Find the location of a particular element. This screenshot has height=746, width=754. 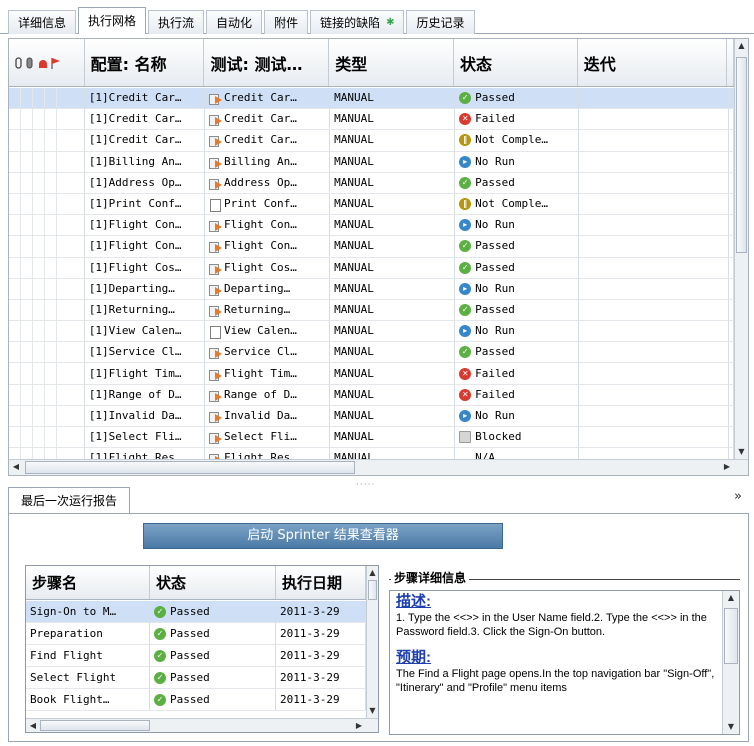

step-row: Find Flight ✓ Passed 2011-3-29 is located at coordinates (196, 656).